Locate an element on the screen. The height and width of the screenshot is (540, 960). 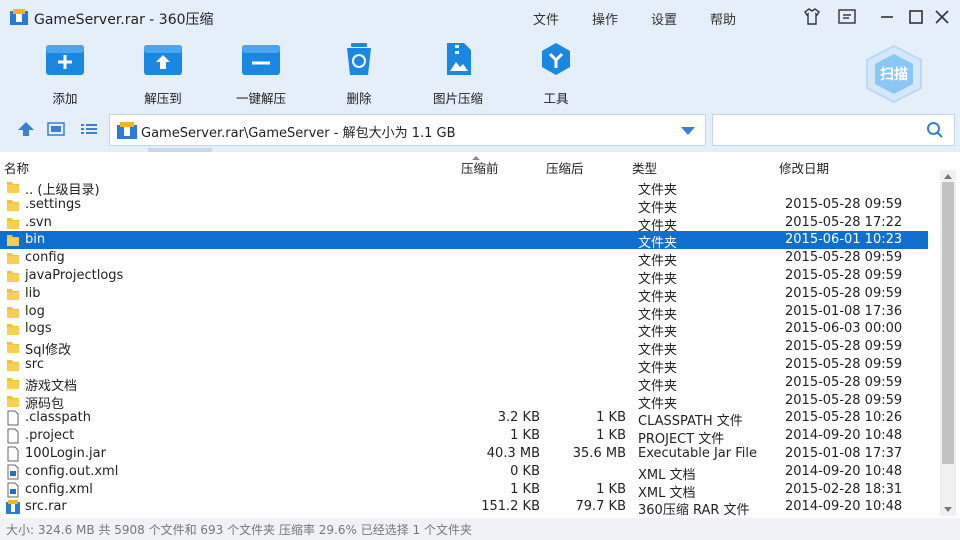
menu-help: 帮助 is located at coordinates (723, 18).